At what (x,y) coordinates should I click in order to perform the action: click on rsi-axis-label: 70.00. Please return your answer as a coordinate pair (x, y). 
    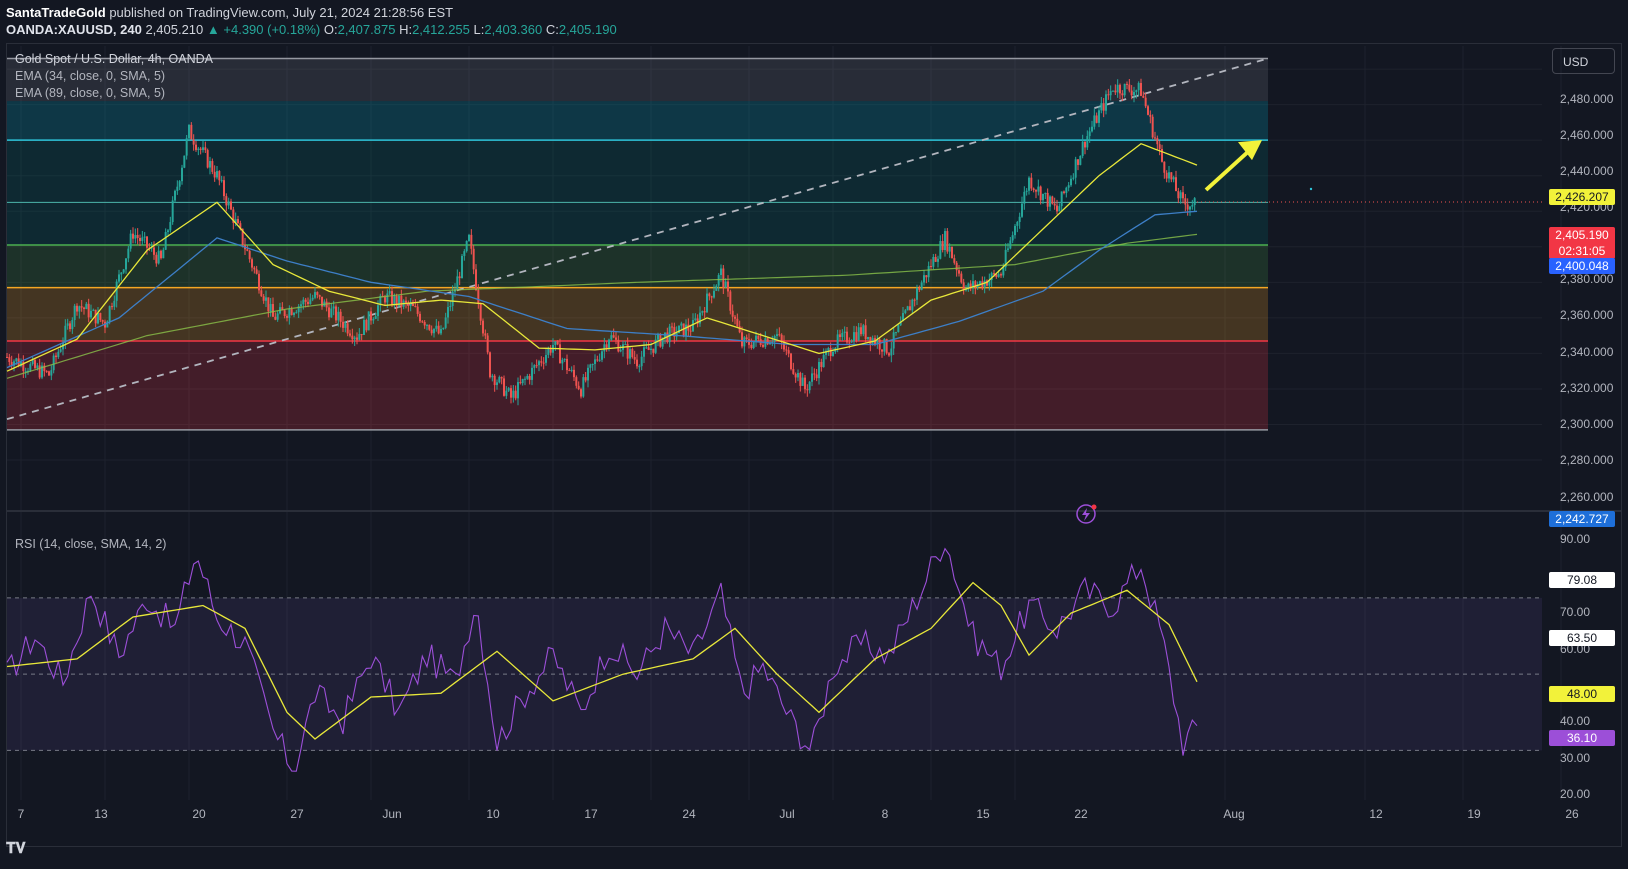
    Looking at the image, I should click on (1575, 612).